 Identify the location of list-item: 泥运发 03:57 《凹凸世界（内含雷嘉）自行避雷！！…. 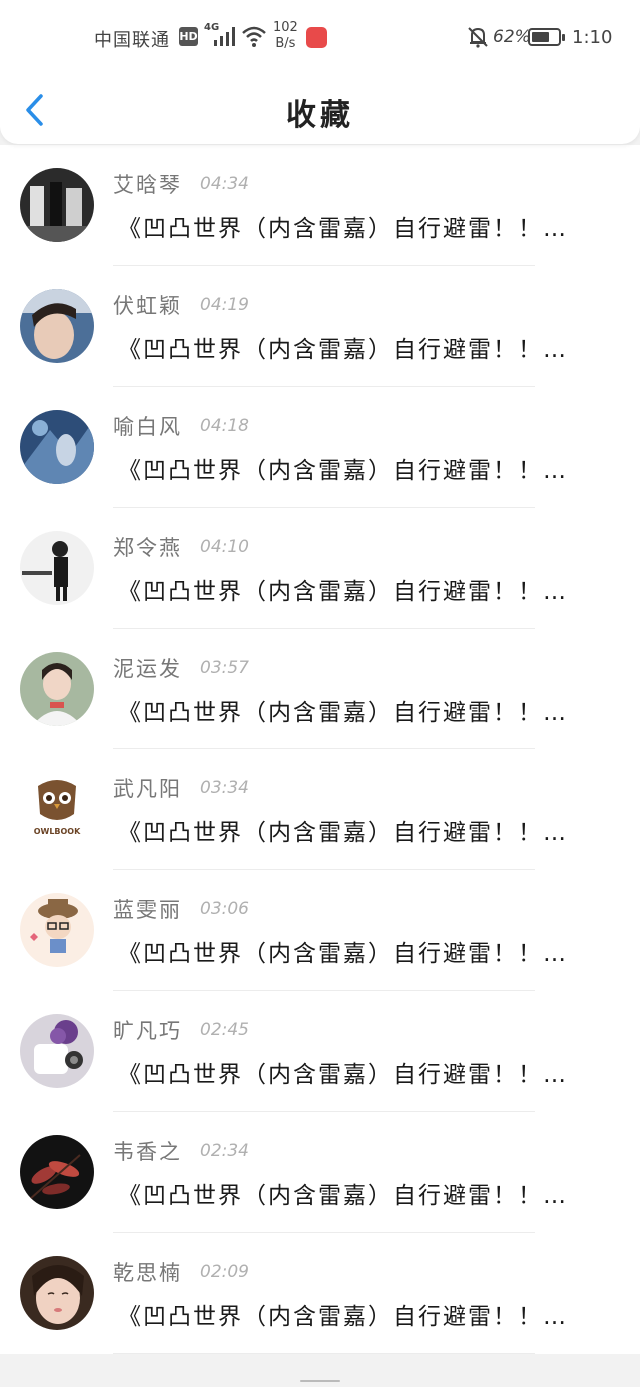
(320, 689).